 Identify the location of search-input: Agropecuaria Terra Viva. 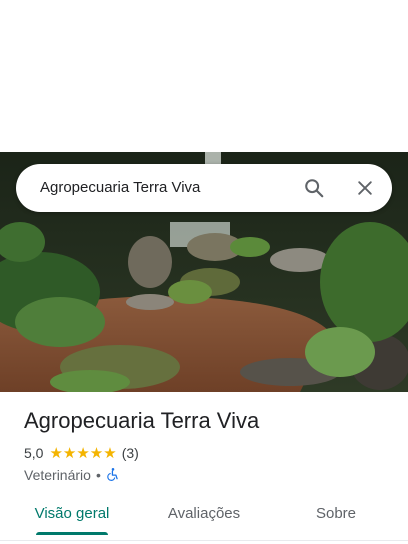
(120, 188).